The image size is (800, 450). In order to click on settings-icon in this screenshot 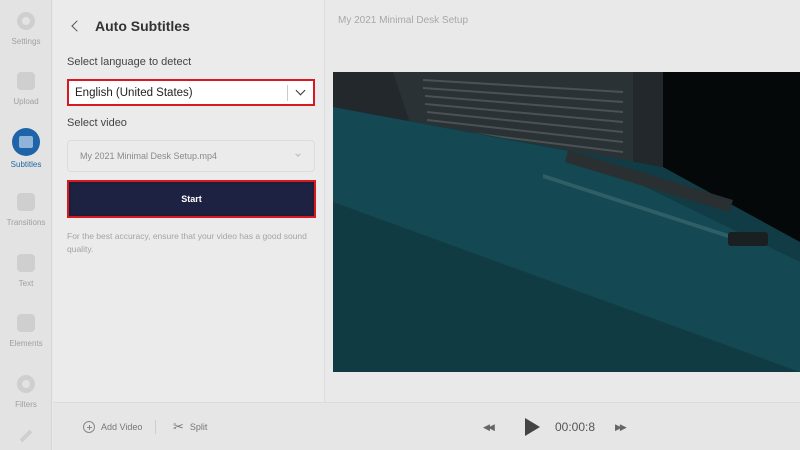, I will do `click(26, 21)`.